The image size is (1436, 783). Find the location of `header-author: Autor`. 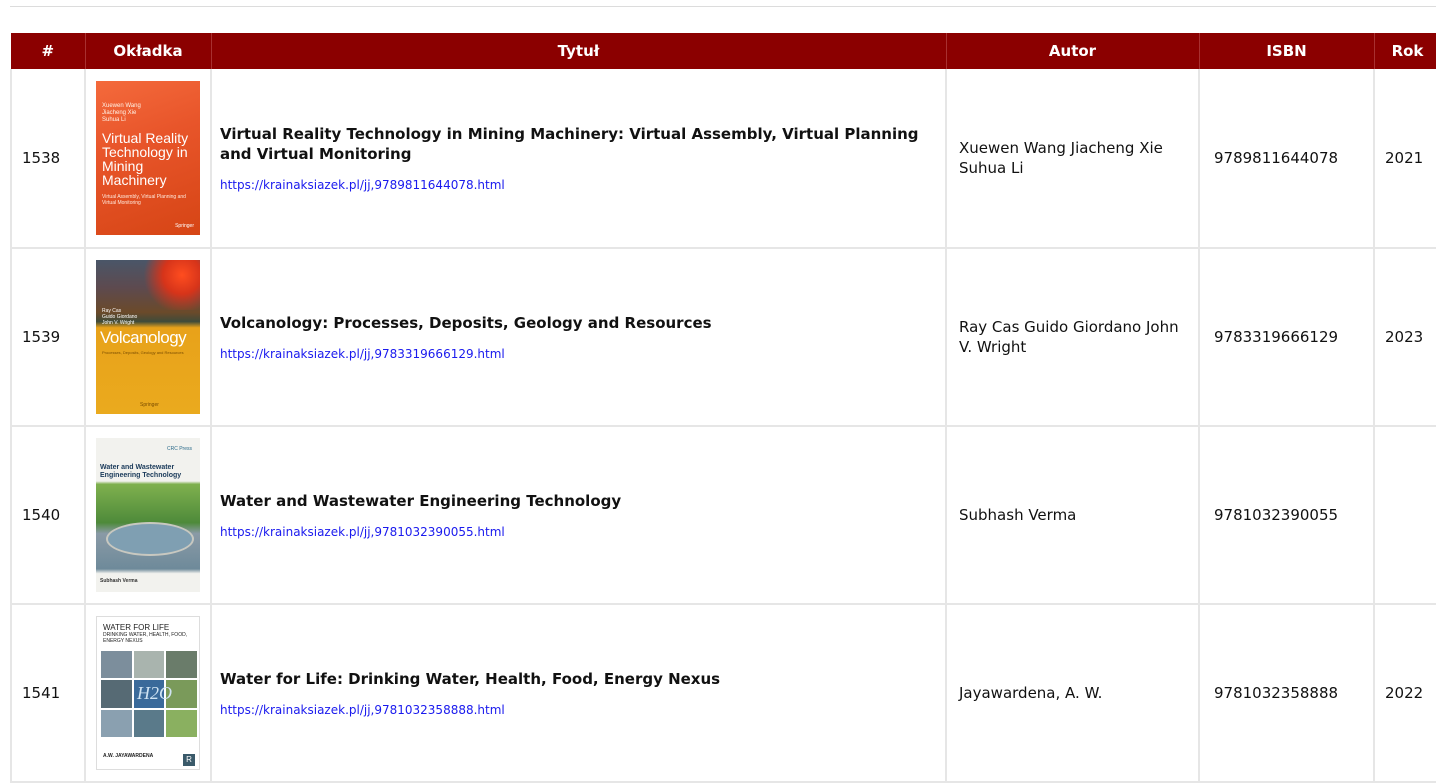

header-author: Autor is located at coordinates (1073, 51).